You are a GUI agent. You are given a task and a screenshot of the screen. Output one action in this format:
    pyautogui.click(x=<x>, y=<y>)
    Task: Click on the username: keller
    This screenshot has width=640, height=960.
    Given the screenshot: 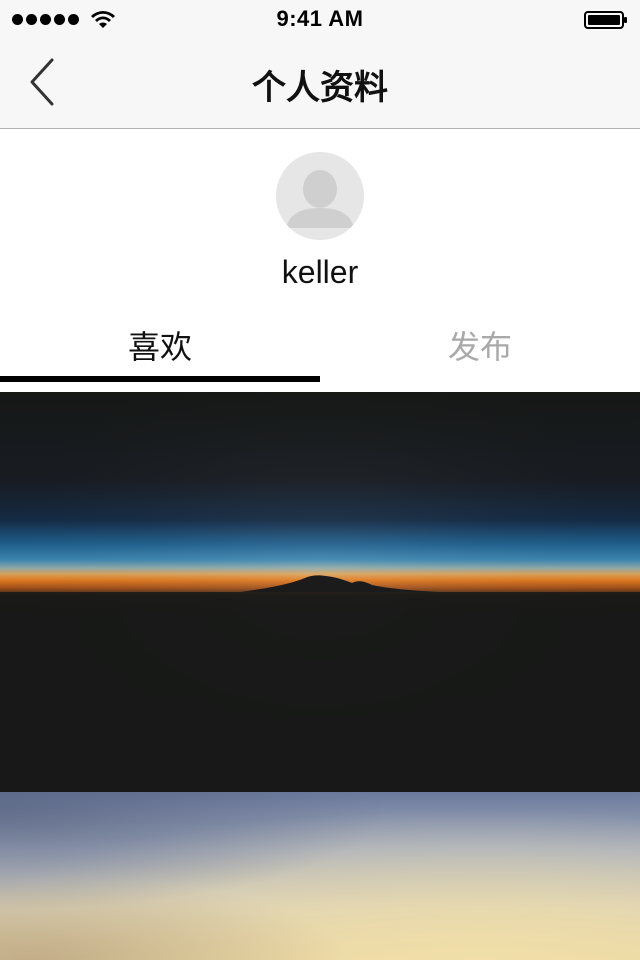 What is the action you would take?
    pyautogui.click(x=320, y=272)
    